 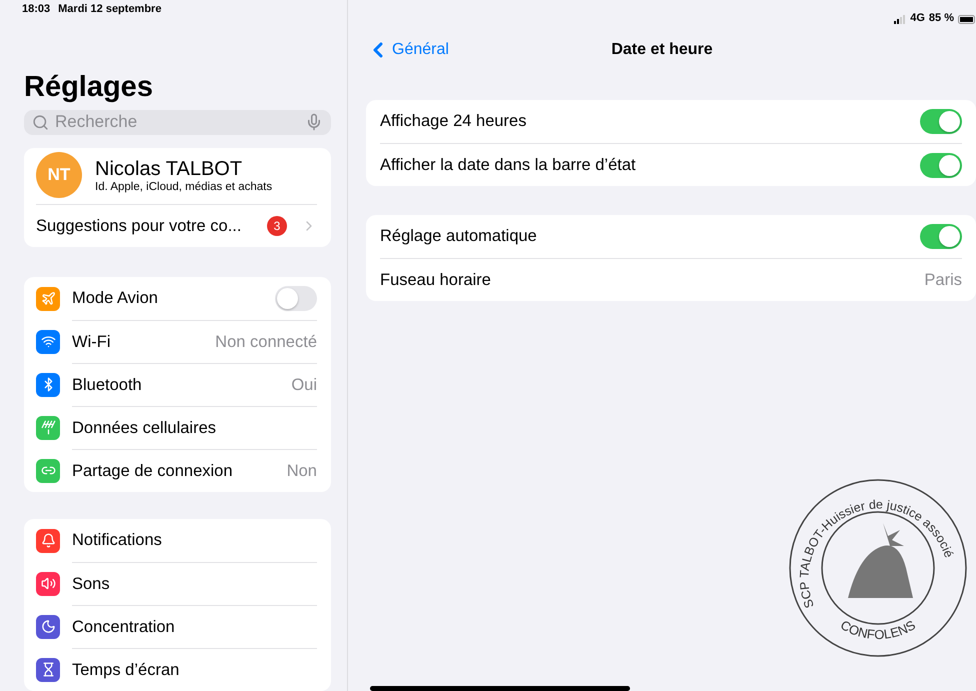 I want to click on settings-row: Partage de connexion Non, so click(x=177, y=470).